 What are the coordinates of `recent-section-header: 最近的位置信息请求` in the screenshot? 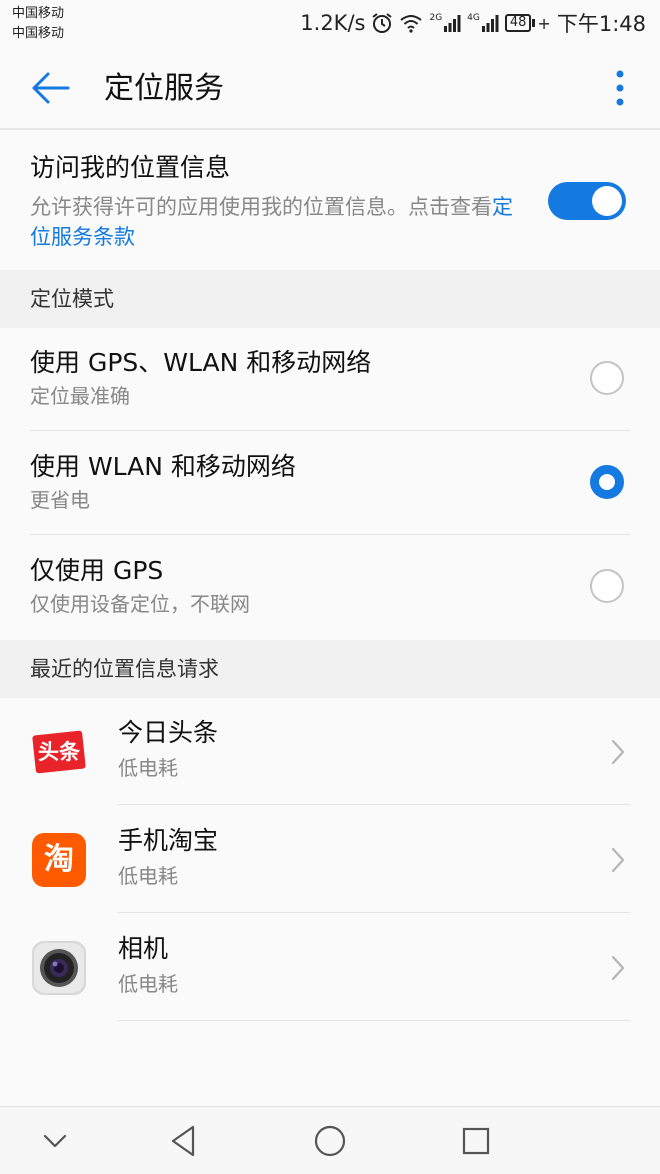 It's located at (330, 669).